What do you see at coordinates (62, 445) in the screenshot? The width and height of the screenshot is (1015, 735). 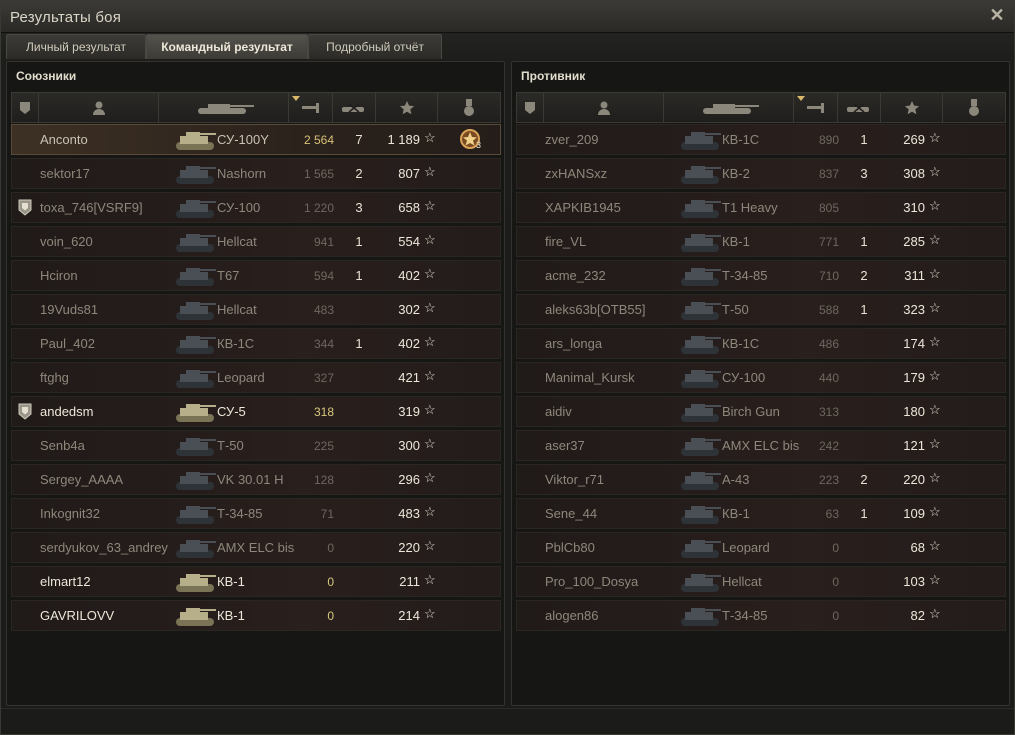 I see `player-name: Senb4a` at bounding box center [62, 445].